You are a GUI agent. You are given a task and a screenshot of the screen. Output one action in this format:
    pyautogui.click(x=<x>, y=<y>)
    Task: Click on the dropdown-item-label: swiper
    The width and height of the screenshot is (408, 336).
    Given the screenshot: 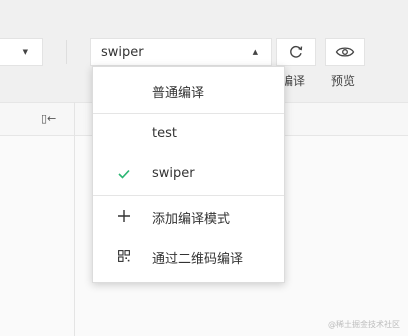 What is the action you would take?
    pyautogui.click(x=173, y=173)
    